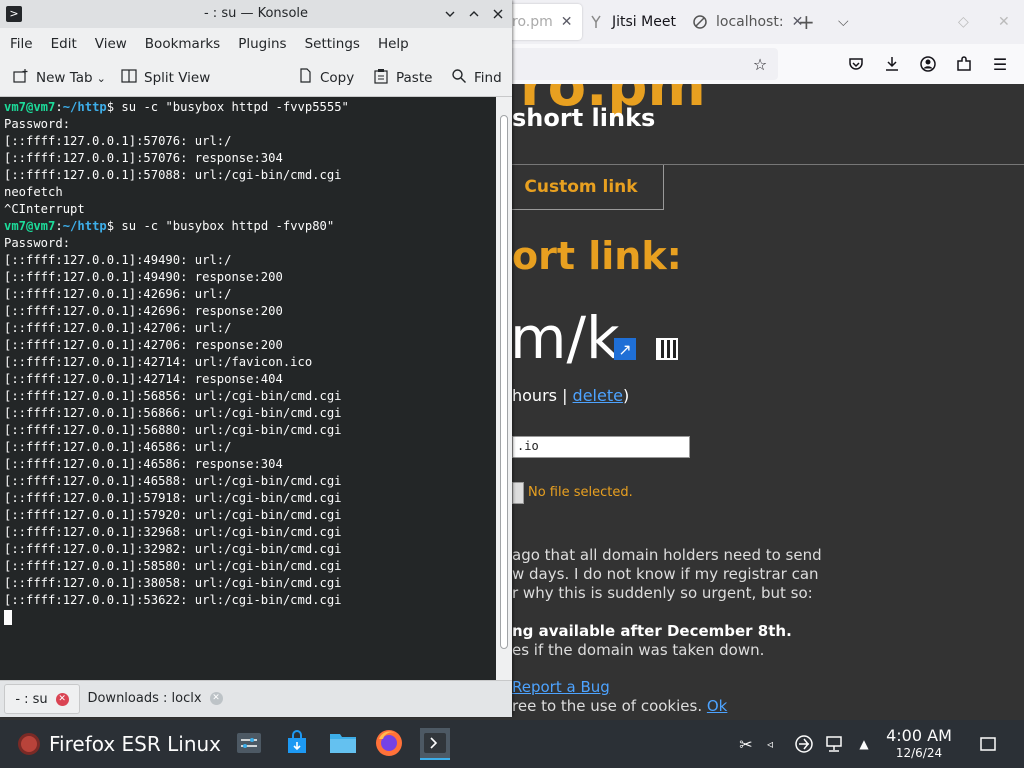 The height and width of the screenshot is (768, 1024). I want to click on terminal-cursor, so click(8, 617).